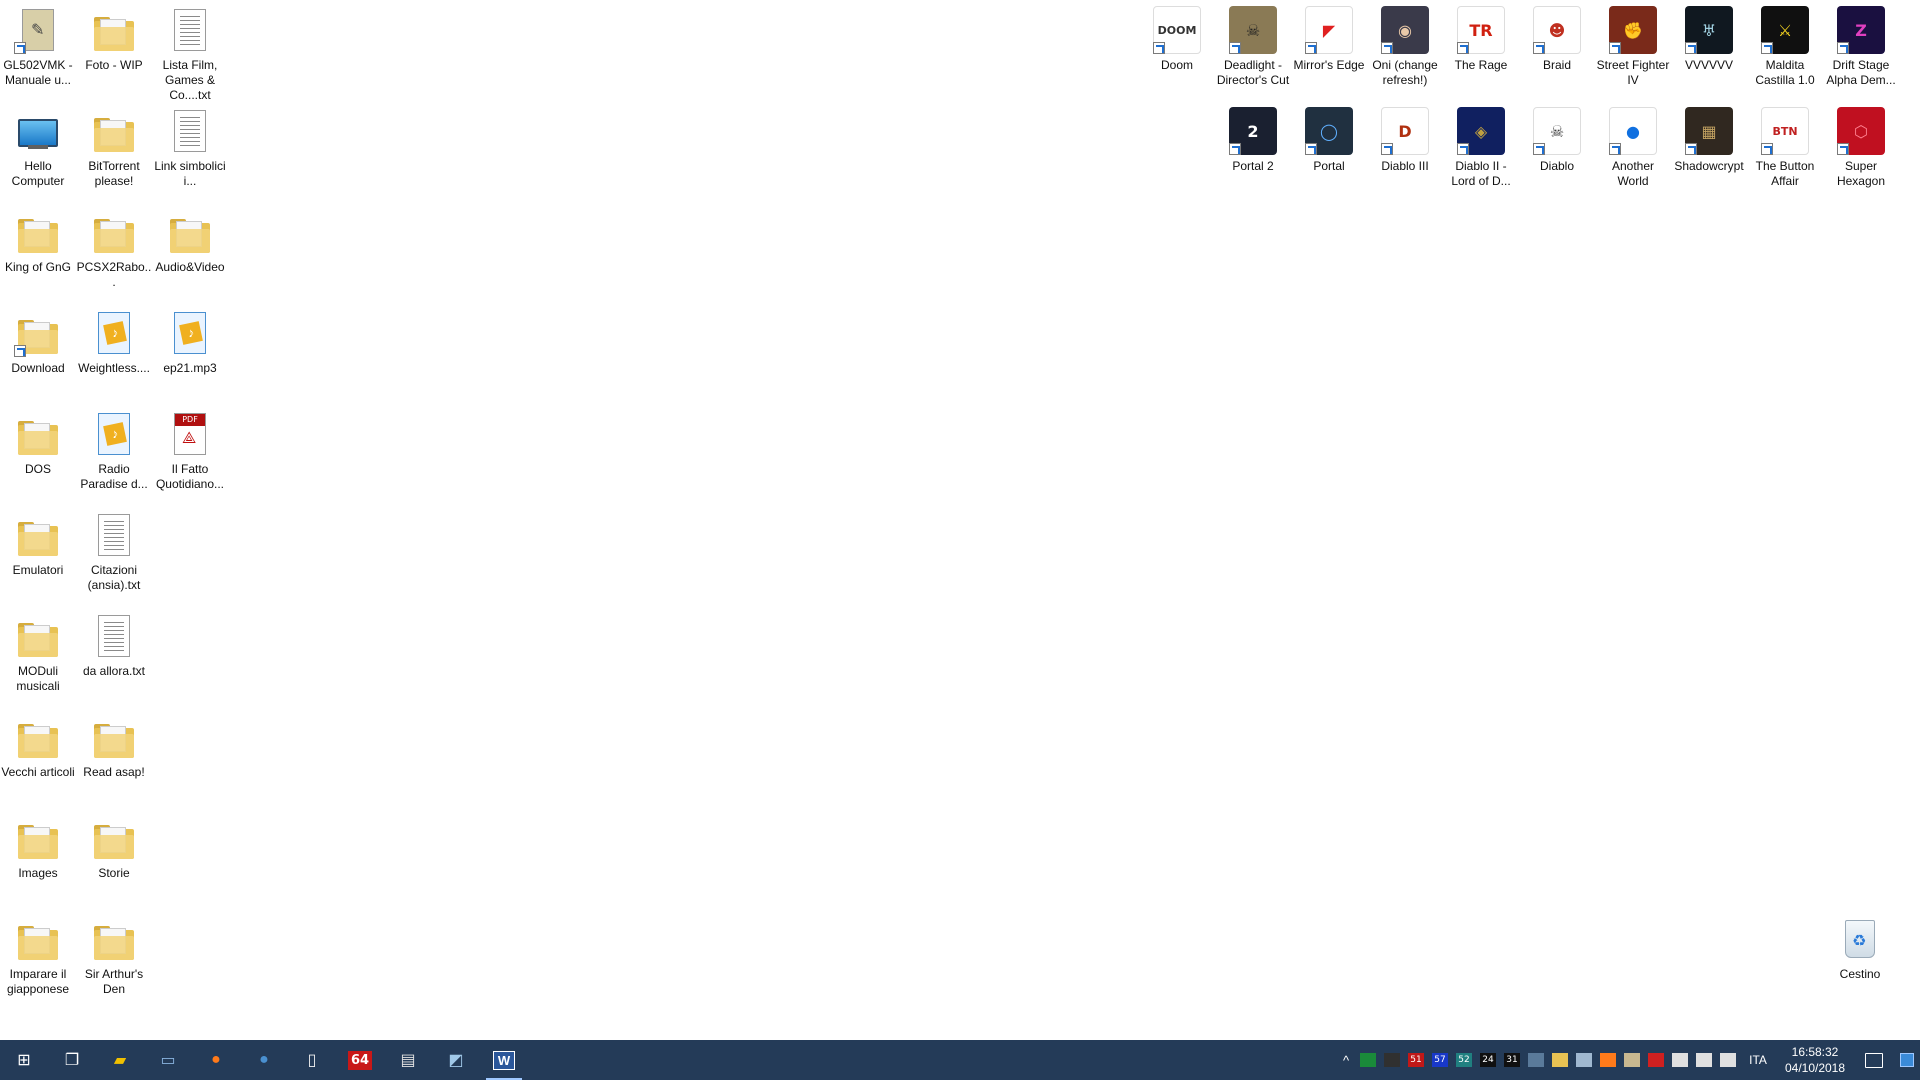  I want to click on tray-window-icon, so click(1584, 1060).